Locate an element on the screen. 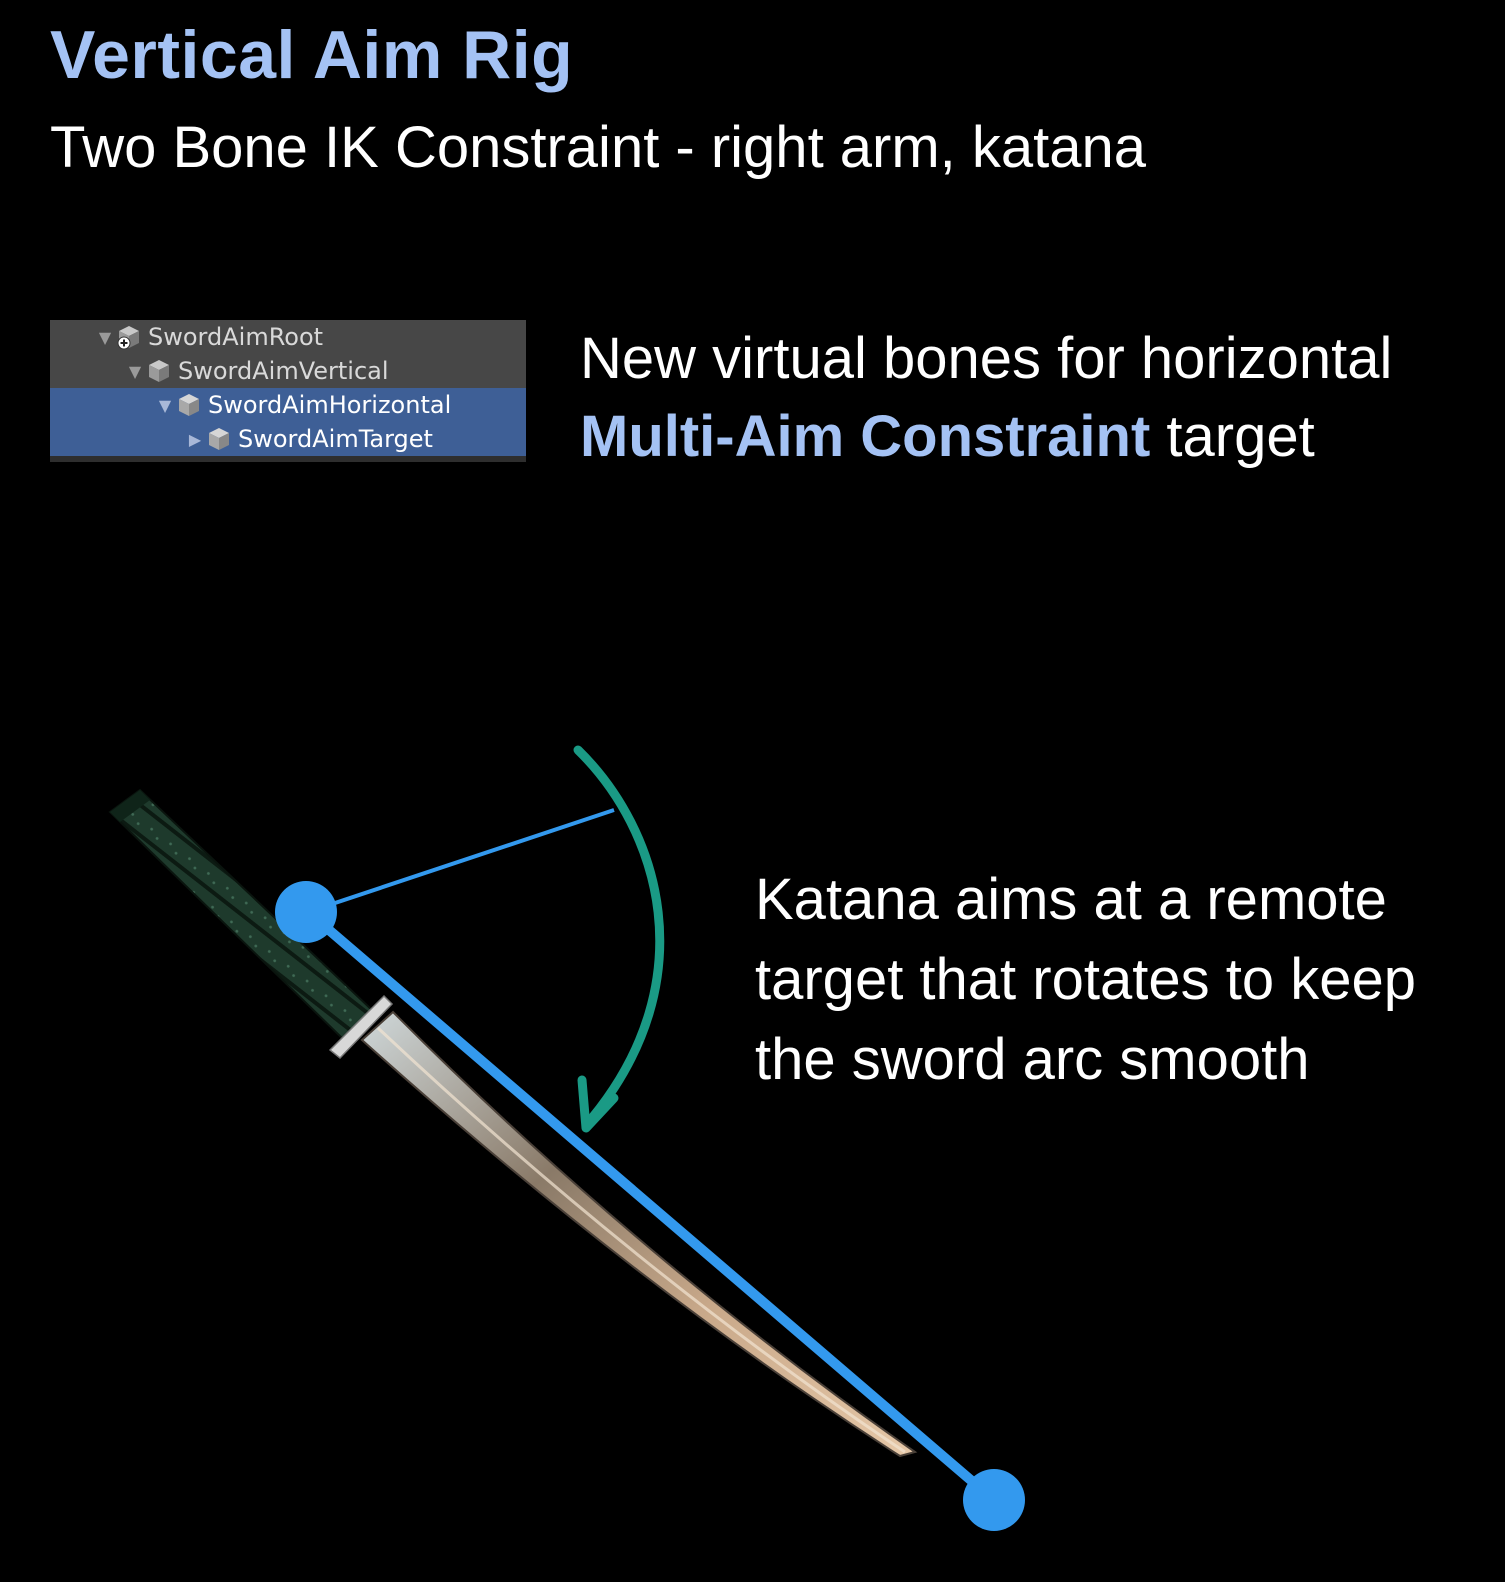  rotated-aim-line is located at coordinates (461, 861).